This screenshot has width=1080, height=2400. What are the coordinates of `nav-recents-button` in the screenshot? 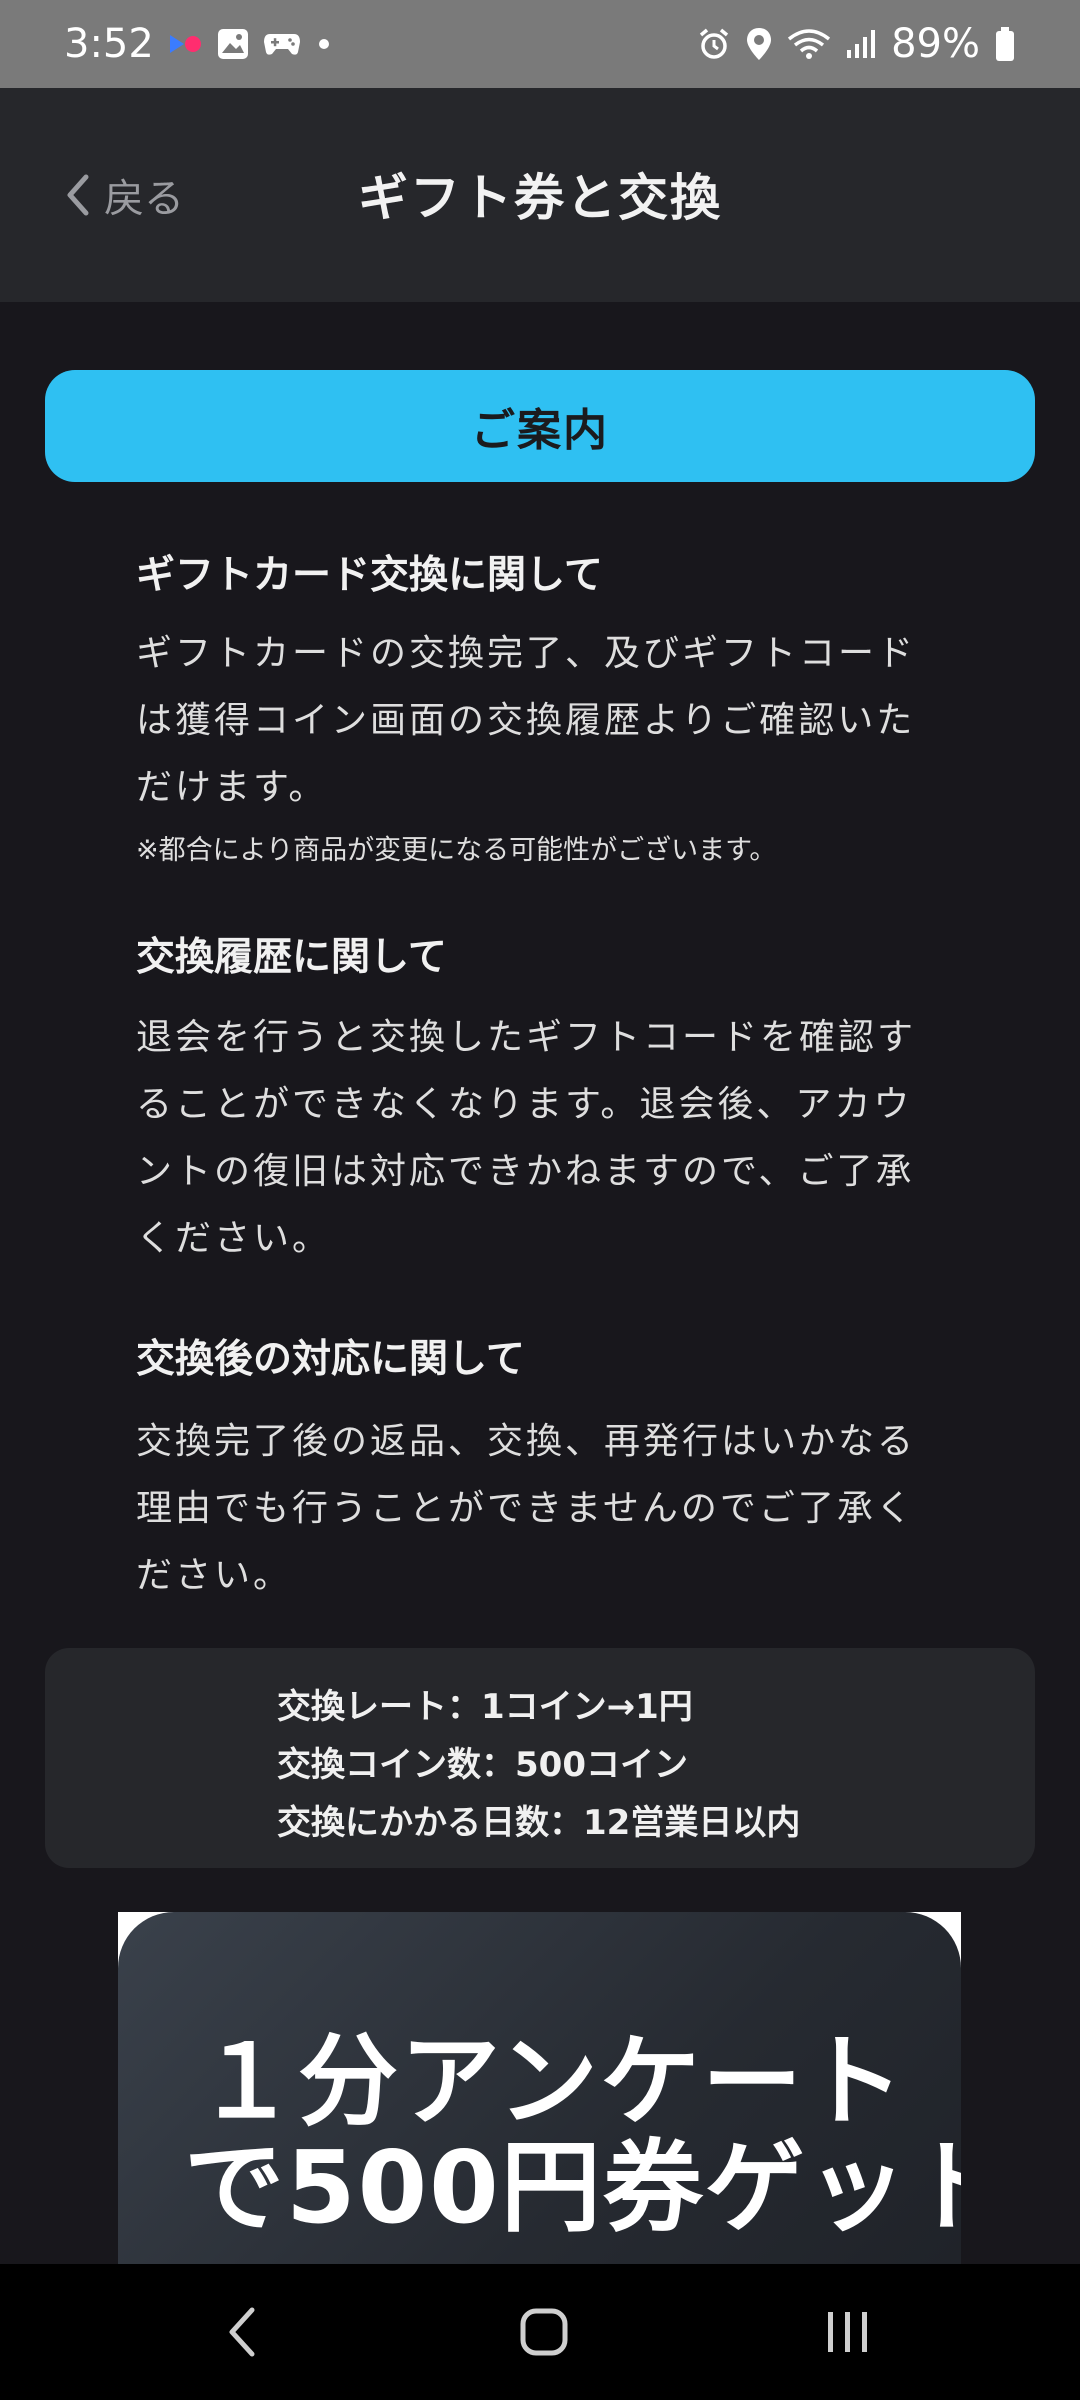 It's located at (848, 2332).